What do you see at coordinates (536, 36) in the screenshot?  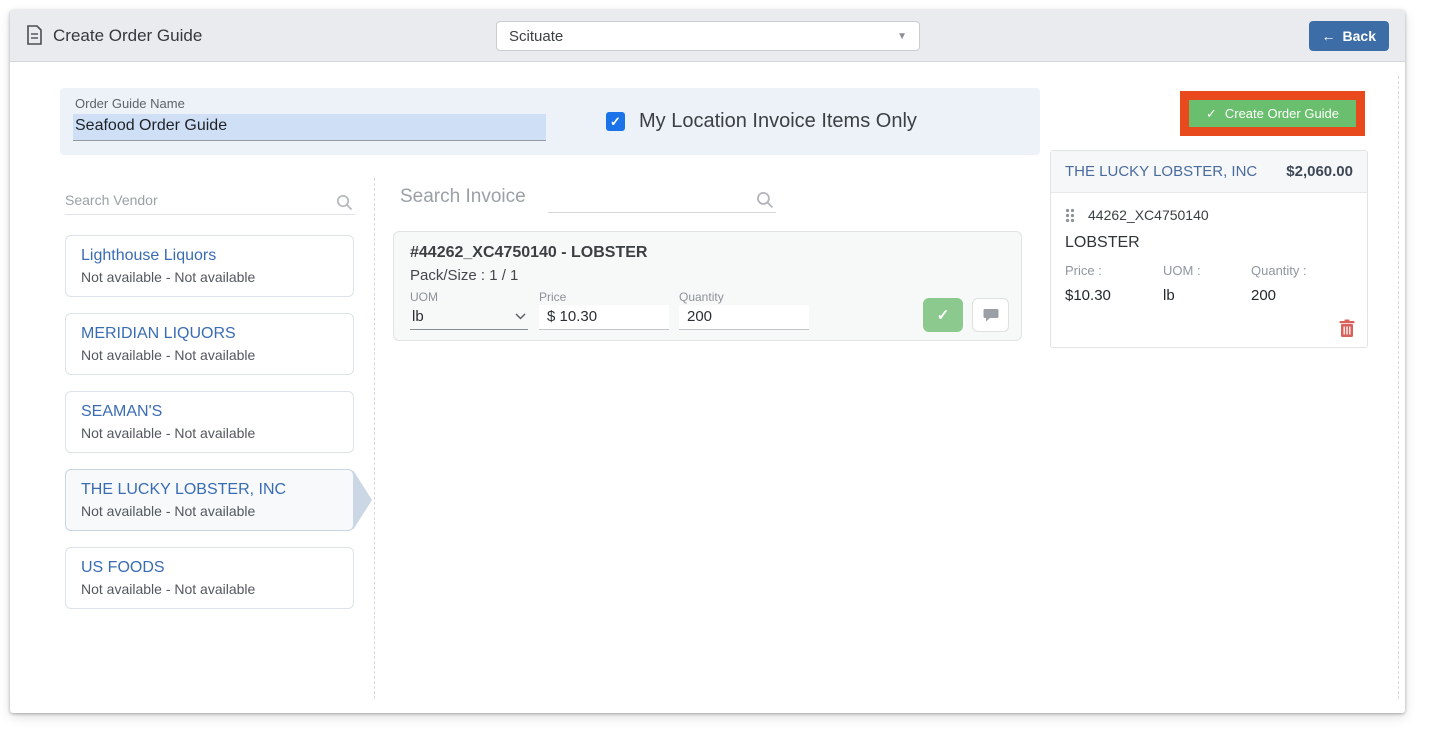 I see `location-dropdown-value: Scituate` at bounding box center [536, 36].